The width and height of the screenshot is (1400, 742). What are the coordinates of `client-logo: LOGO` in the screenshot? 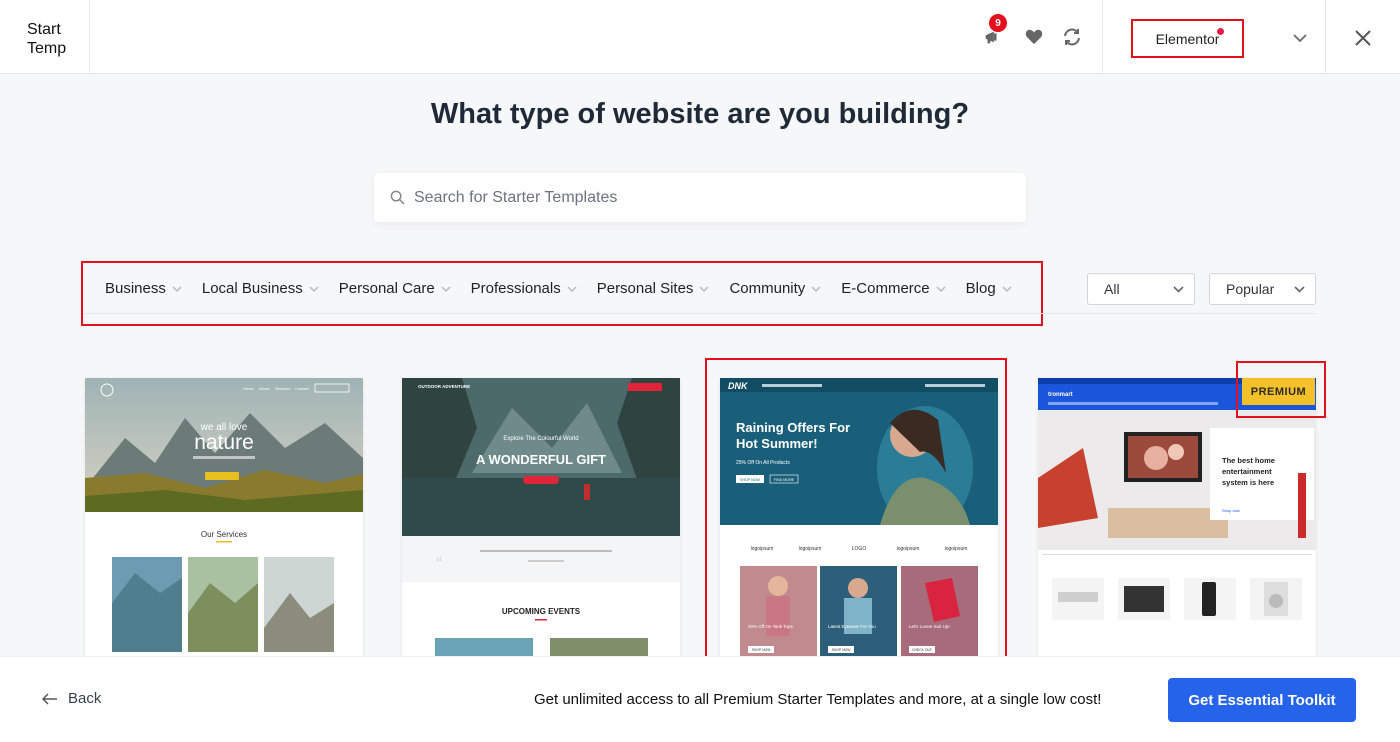 It's located at (859, 549).